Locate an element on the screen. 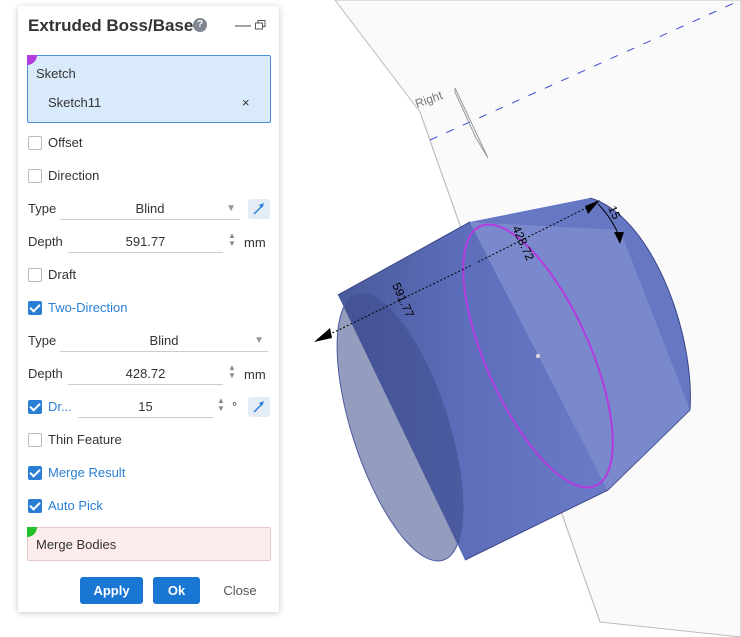  direction1-type-value: Blind is located at coordinates (150, 208).